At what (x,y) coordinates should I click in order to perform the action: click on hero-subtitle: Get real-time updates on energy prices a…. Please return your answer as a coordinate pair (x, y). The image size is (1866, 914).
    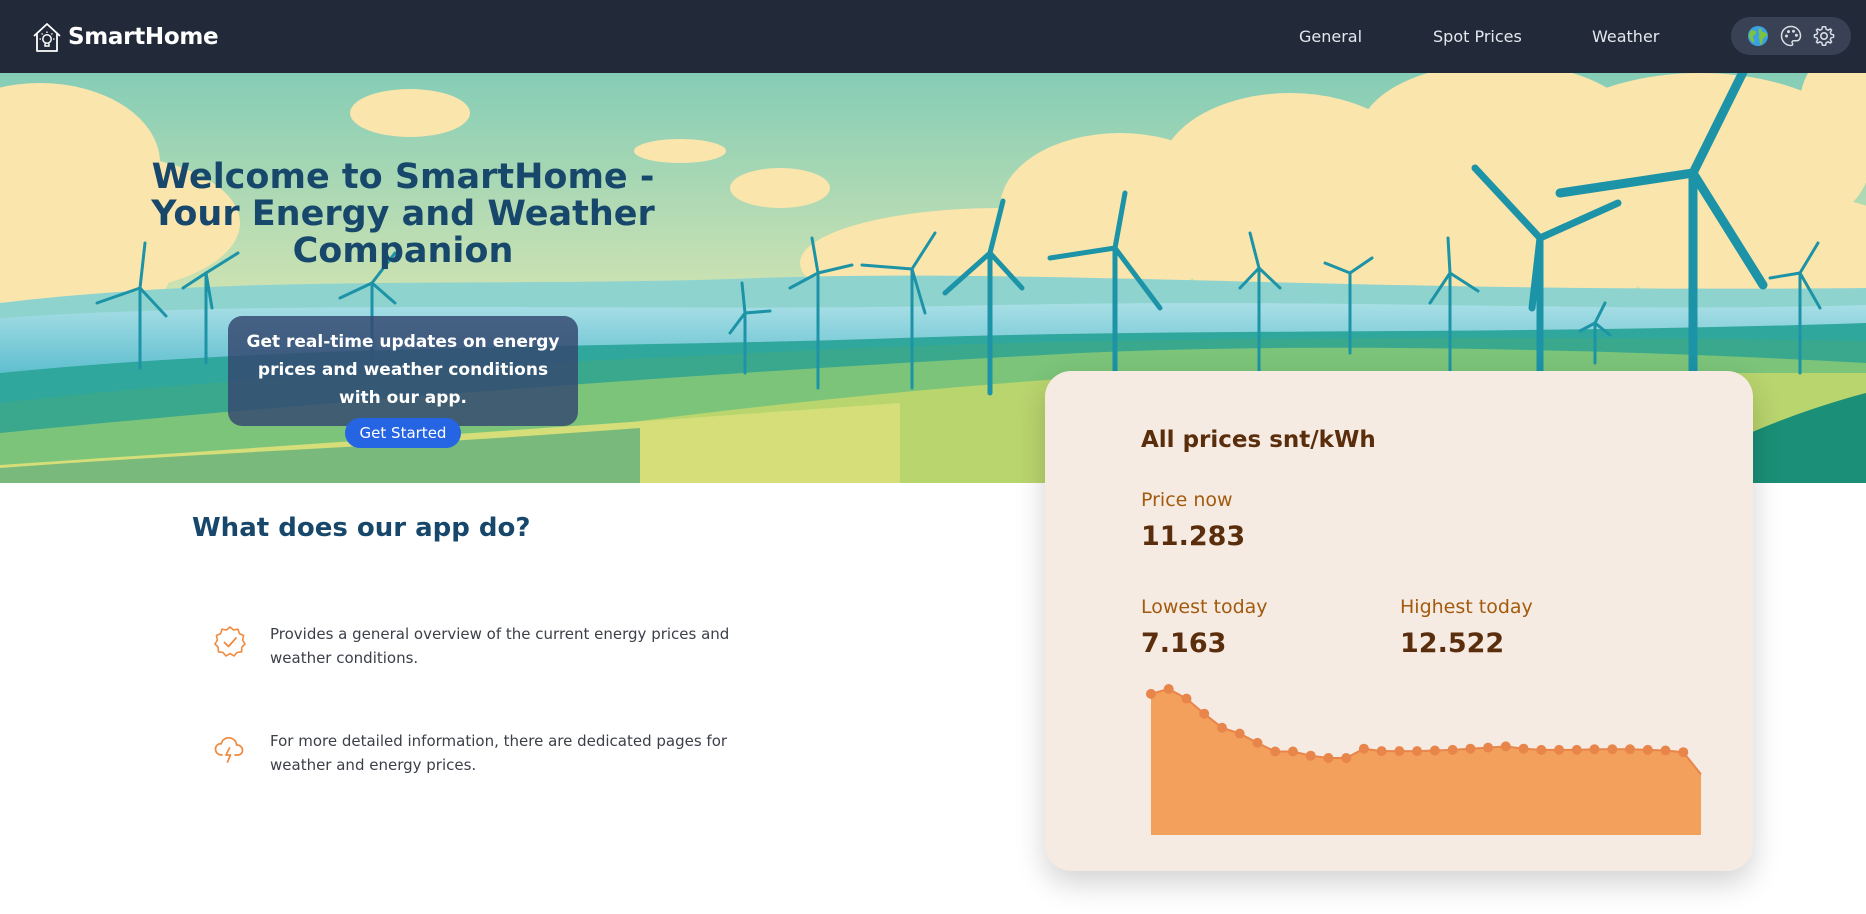
    Looking at the image, I should click on (403, 370).